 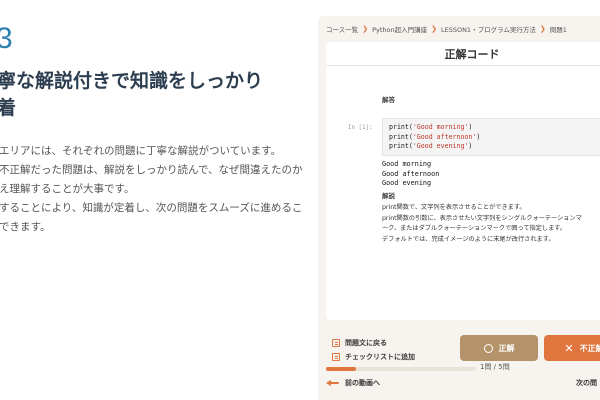 What do you see at coordinates (341, 369) in the screenshot?
I see `progress-fill` at bounding box center [341, 369].